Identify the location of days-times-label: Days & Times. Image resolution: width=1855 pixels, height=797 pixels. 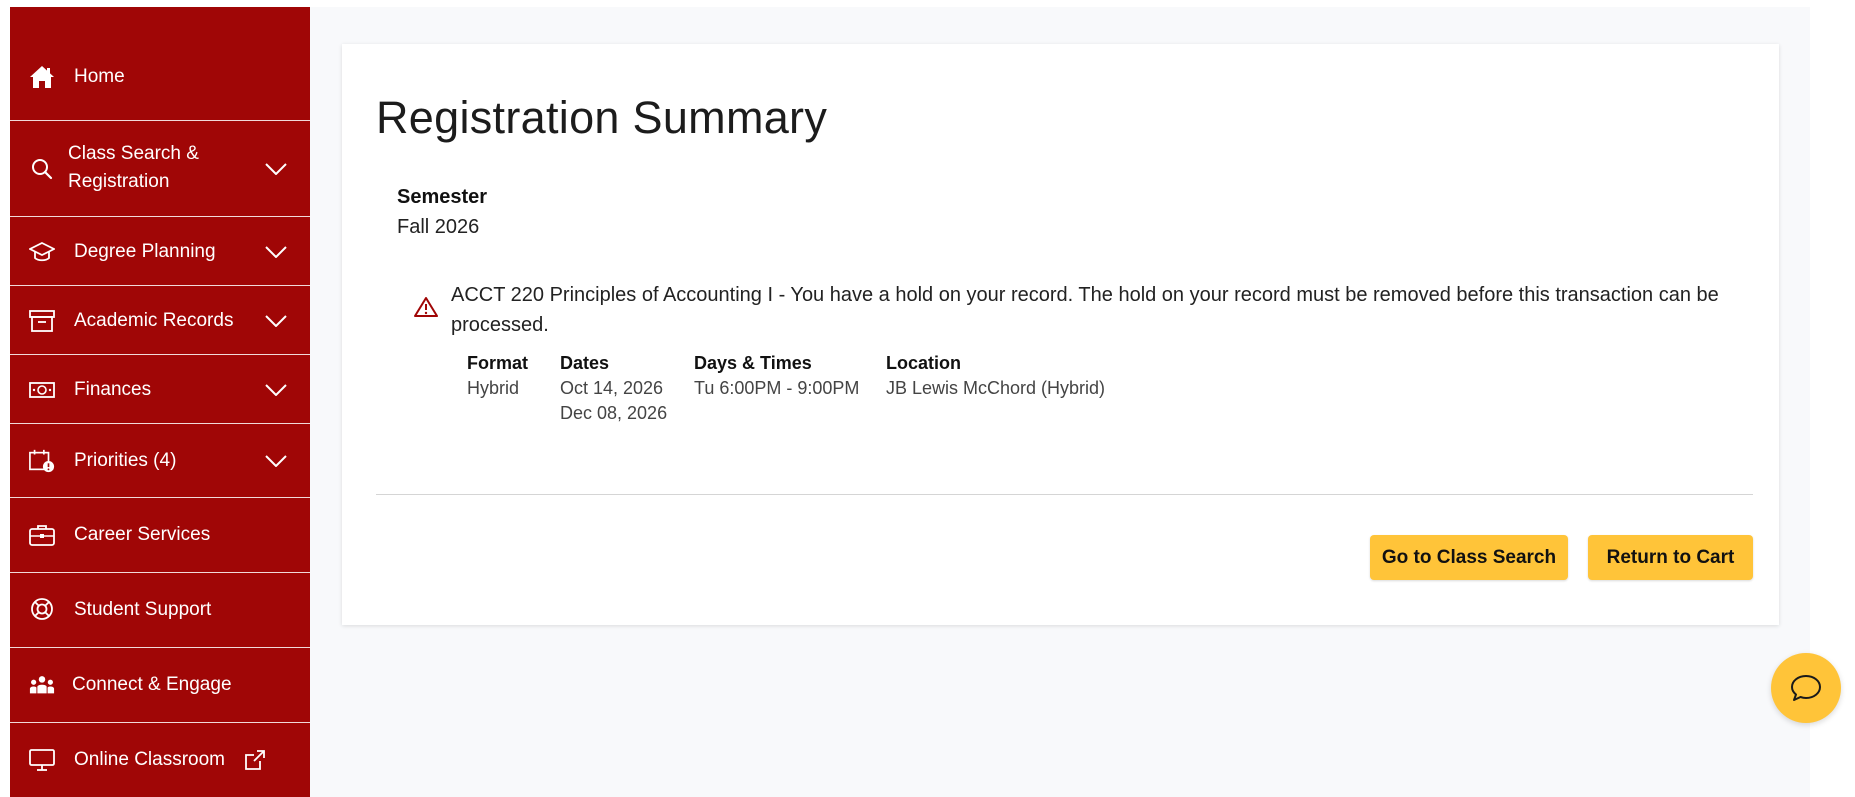
(753, 363).